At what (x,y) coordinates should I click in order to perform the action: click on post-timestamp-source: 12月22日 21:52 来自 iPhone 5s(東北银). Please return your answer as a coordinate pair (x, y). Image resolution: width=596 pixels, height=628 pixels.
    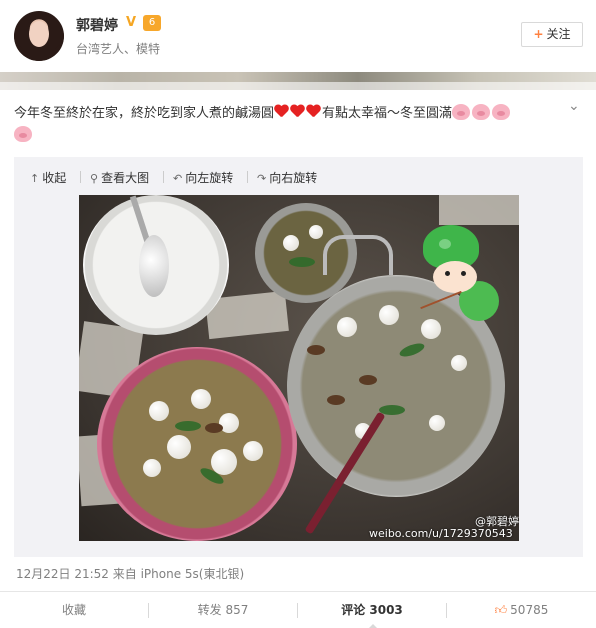
    Looking at the image, I should click on (130, 573).